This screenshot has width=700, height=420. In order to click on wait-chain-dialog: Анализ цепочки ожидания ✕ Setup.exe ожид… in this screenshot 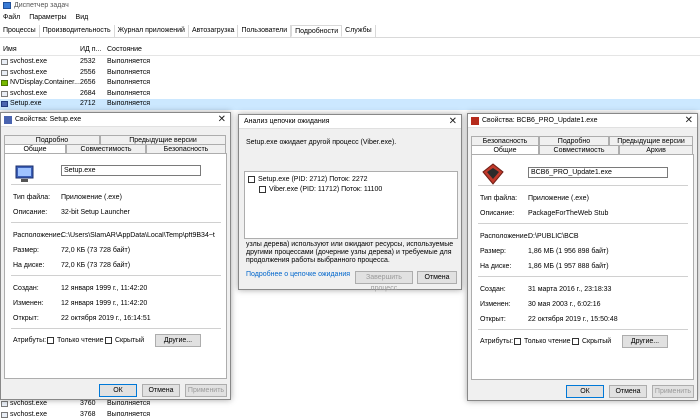, I will do `click(350, 202)`.